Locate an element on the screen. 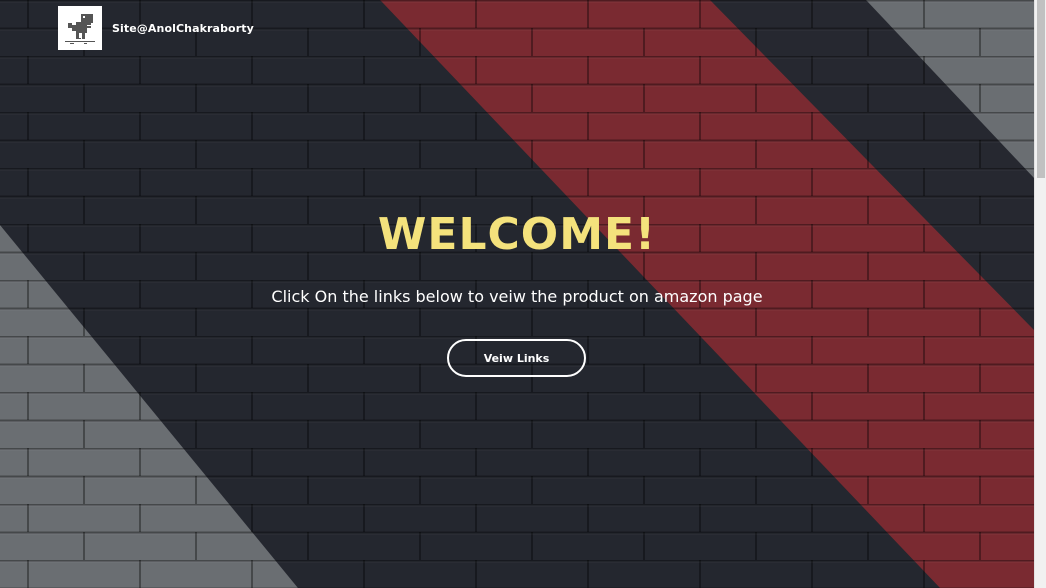  logo is located at coordinates (80, 28).